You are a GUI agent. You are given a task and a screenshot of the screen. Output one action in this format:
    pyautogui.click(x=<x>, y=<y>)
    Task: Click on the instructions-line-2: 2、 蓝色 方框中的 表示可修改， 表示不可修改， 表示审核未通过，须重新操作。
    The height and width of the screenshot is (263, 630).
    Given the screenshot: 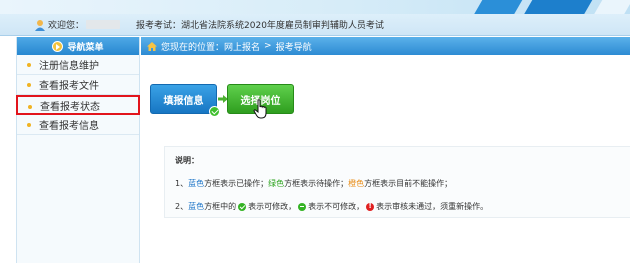 What is the action you would take?
    pyautogui.click(x=402, y=206)
    